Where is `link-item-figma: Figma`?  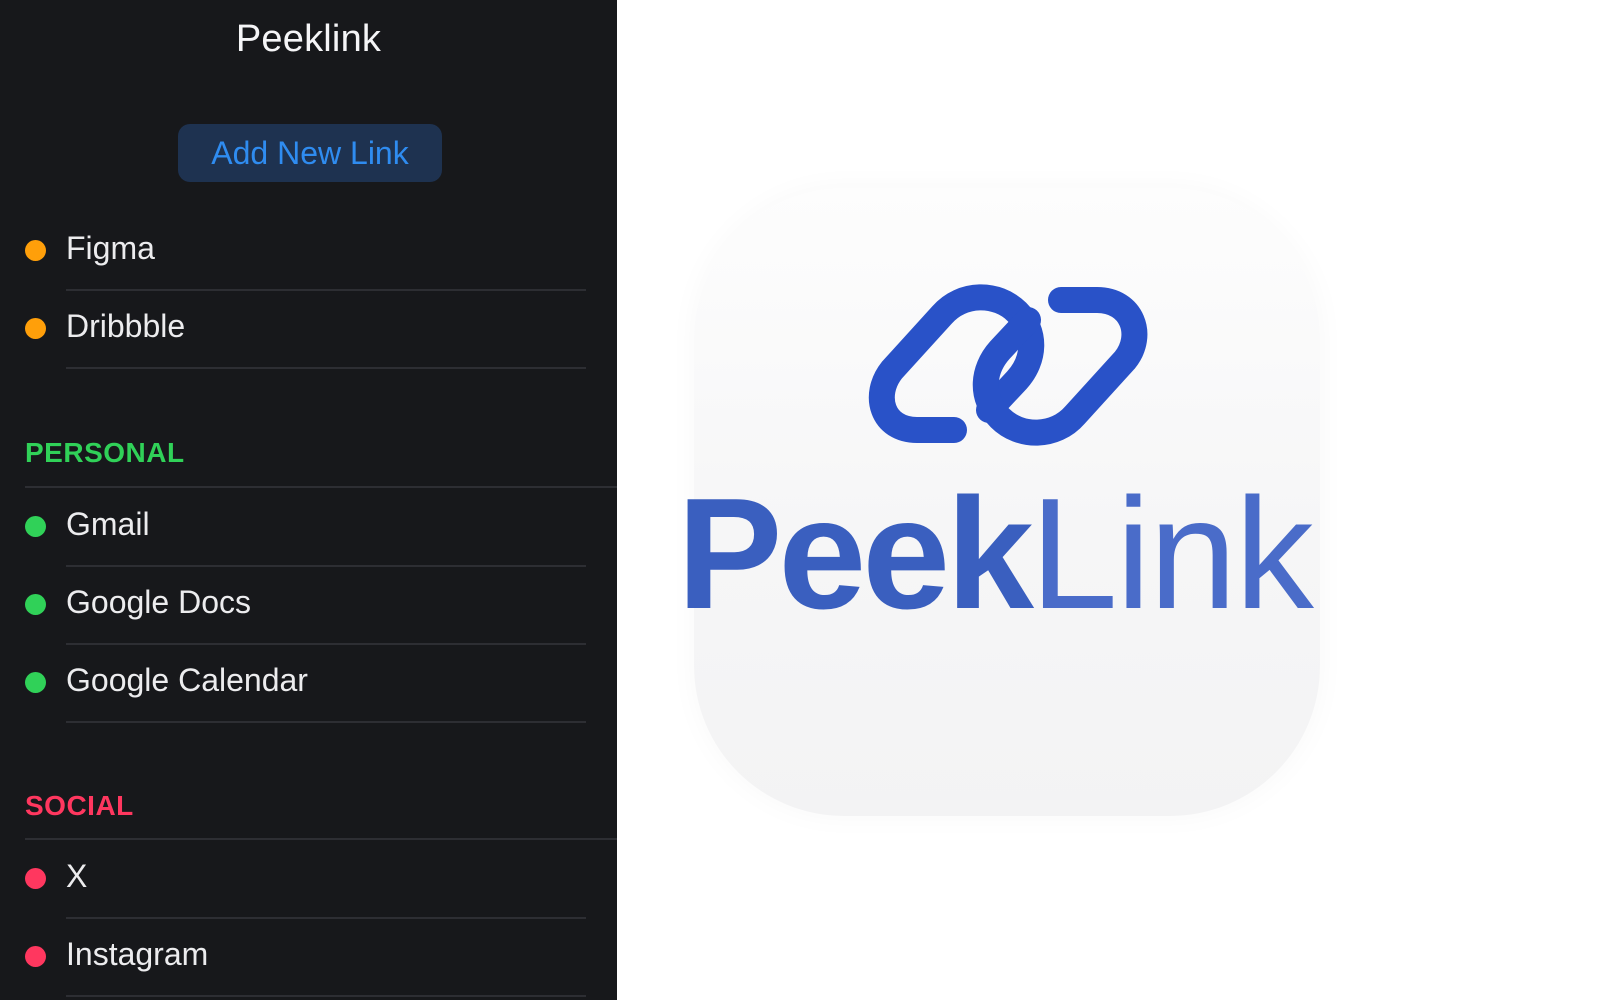
link-item-figma: Figma is located at coordinates (308, 252).